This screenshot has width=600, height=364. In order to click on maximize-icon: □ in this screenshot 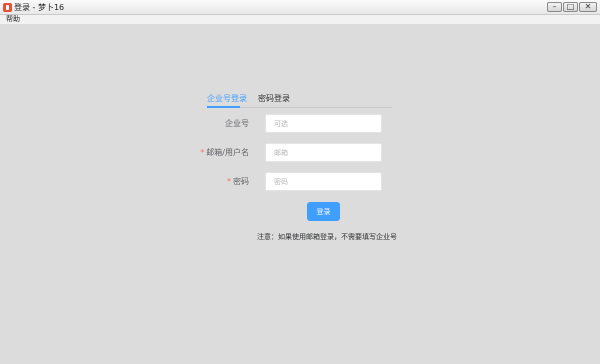, I will do `click(570, 6)`.